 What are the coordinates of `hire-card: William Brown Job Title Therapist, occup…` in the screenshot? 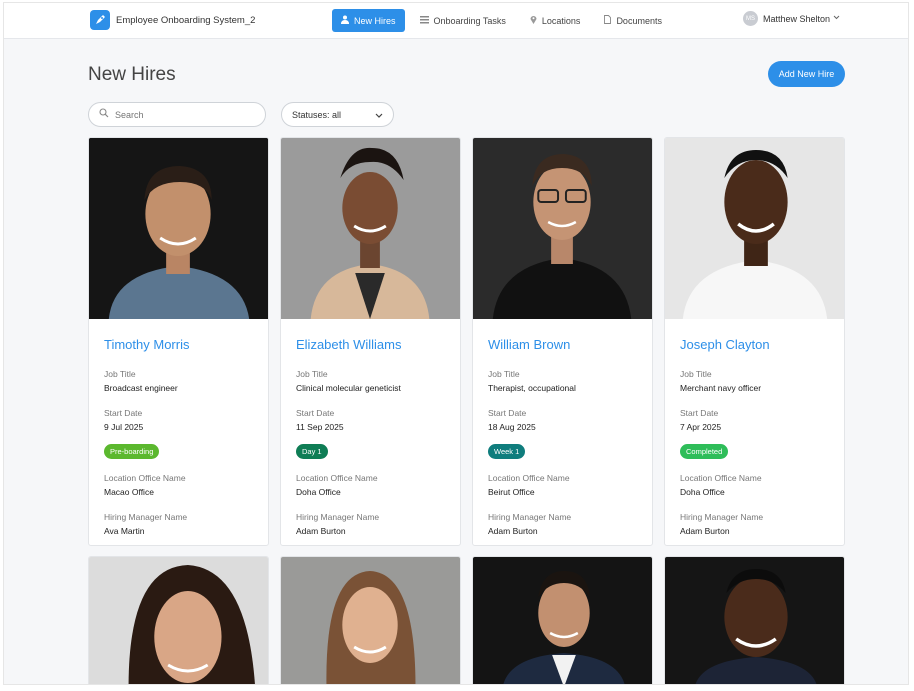 It's located at (562, 341).